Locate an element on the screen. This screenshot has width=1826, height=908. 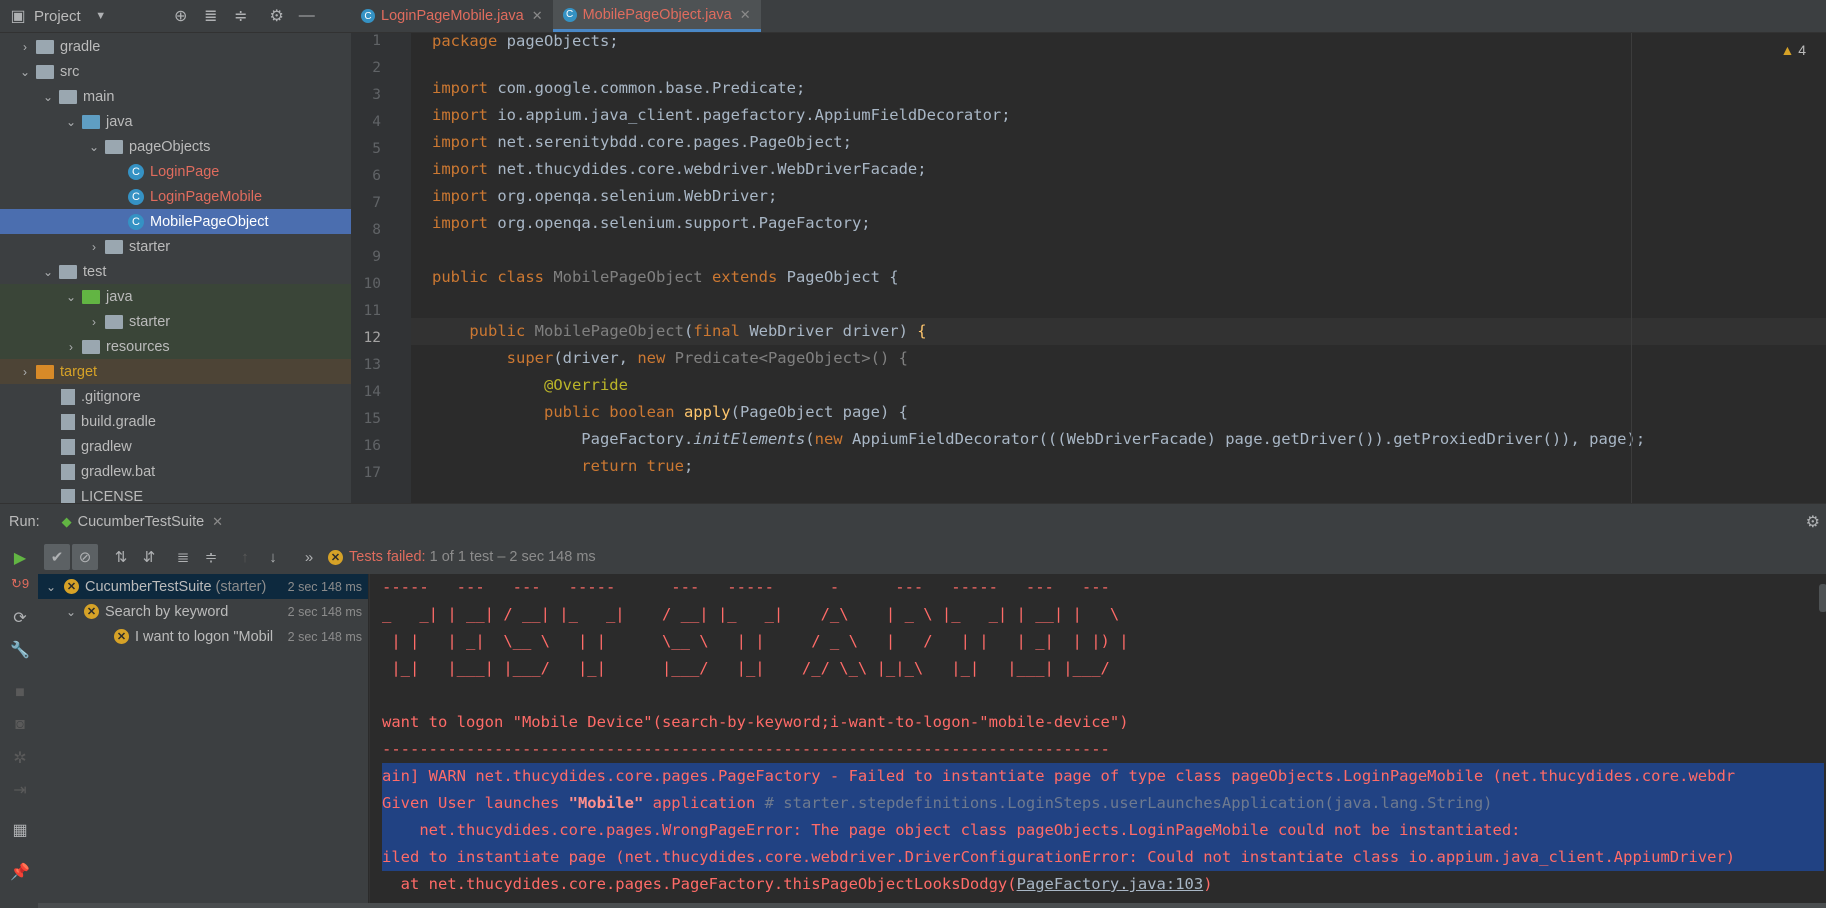
tree-item-loginpage: C LoginPage is located at coordinates (175, 171).